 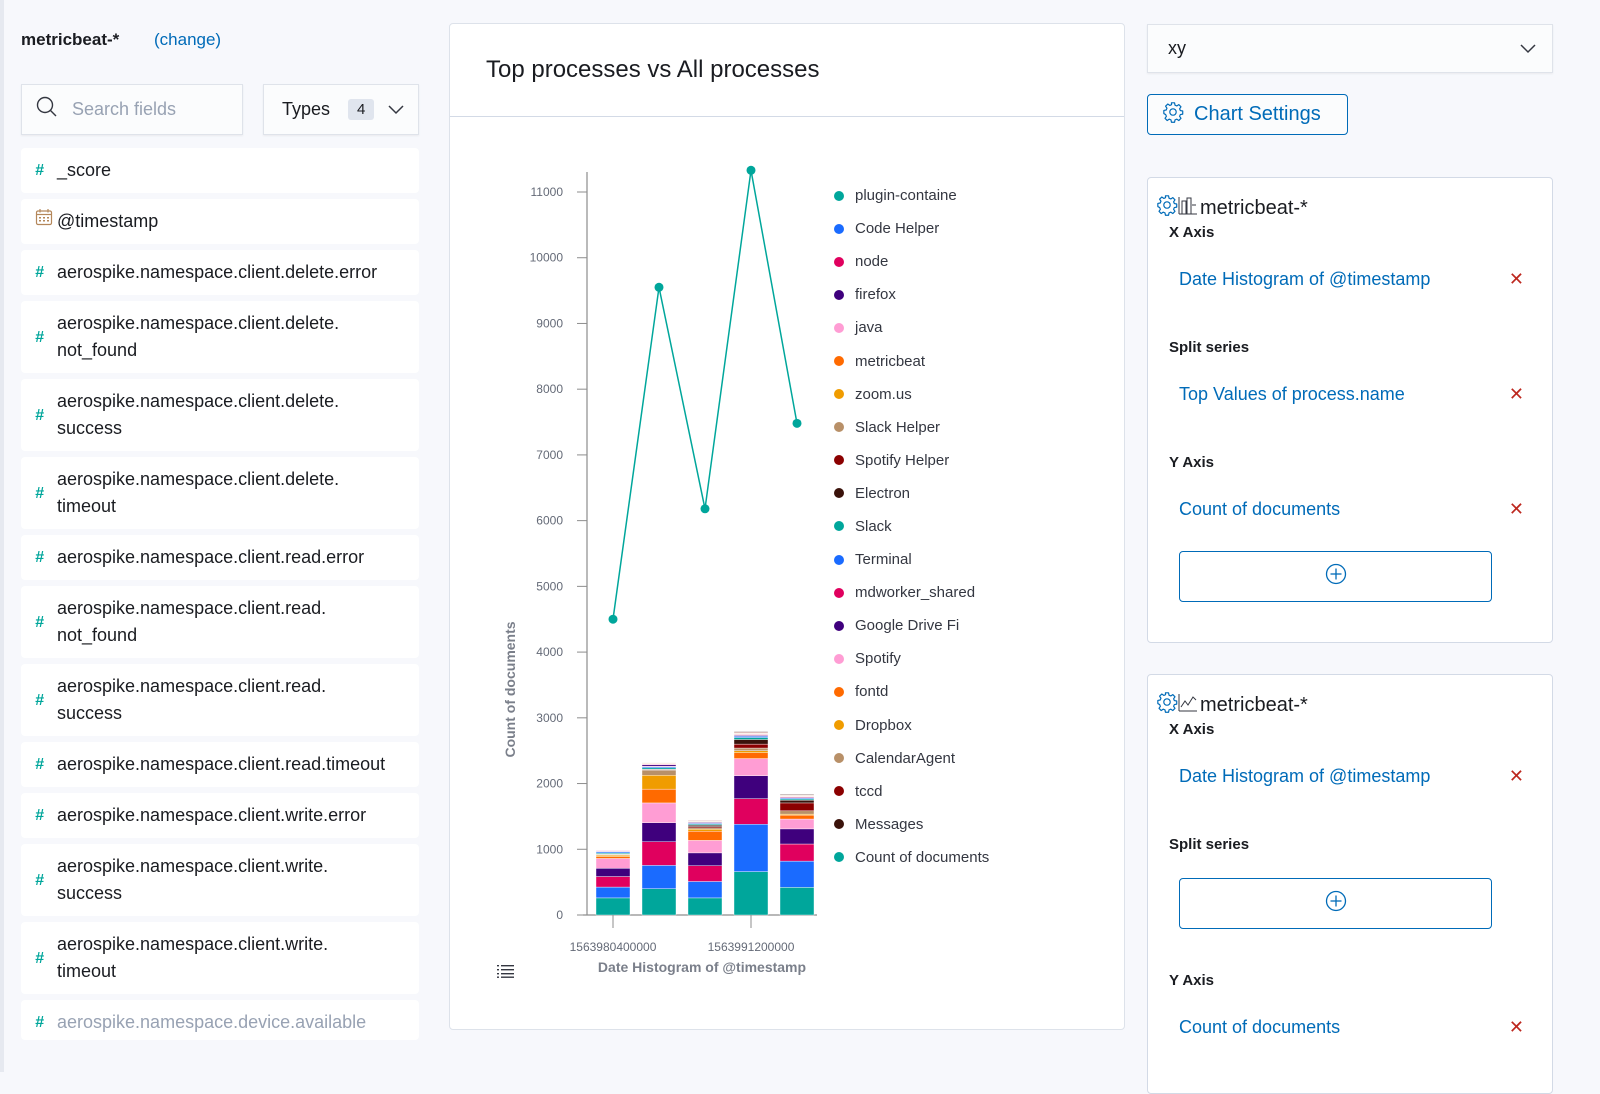 What do you see at coordinates (1350, 48) in the screenshot?
I see `chart-type-select: xy` at bounding box center [1350, 48].